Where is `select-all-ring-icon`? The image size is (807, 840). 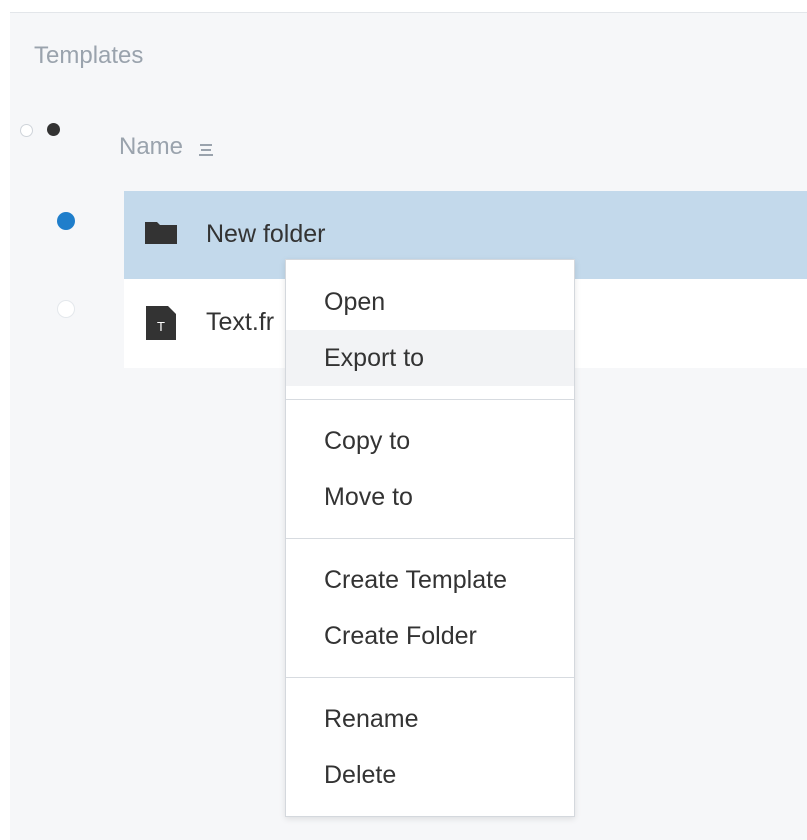 select-all-ring-icon is located at coordinates (26, 130).